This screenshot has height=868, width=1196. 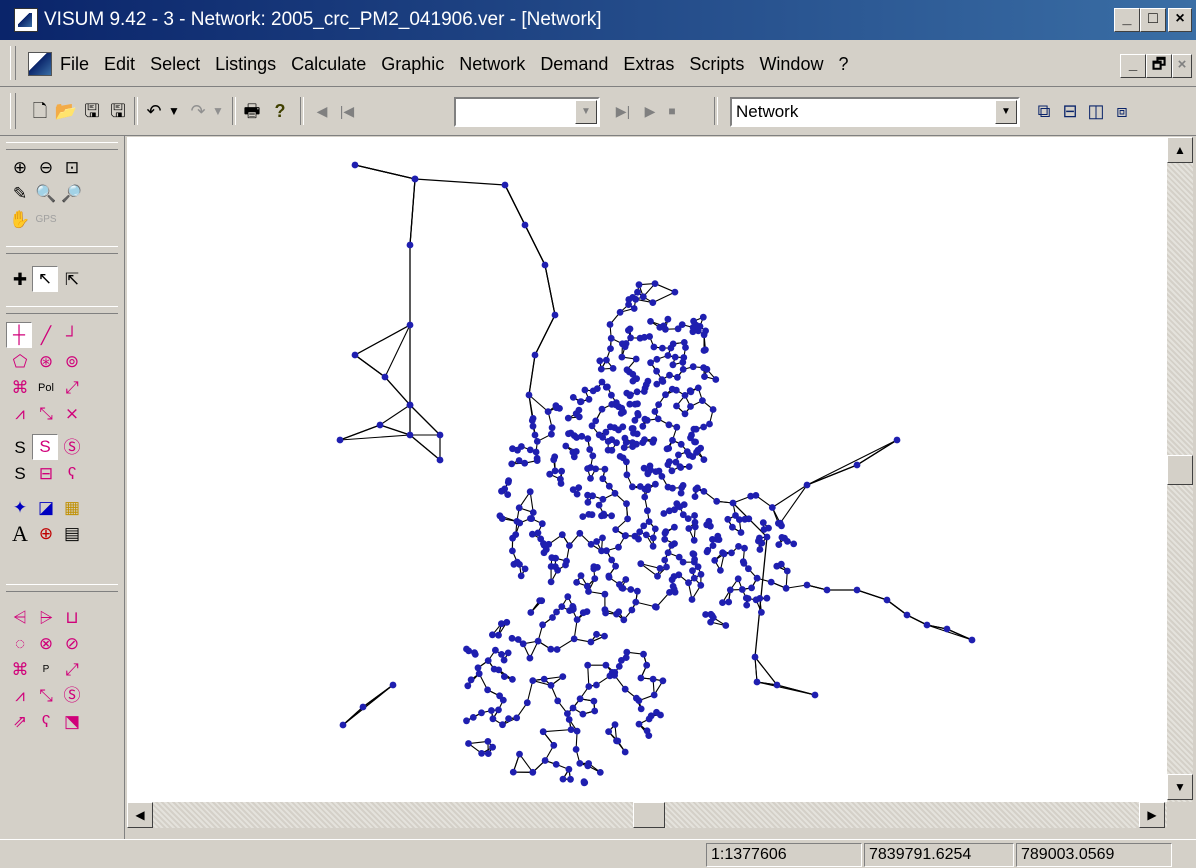 What do you see at coordinates (62, 250) in the screenshot?
I see `palette-header` at bounding box center [62, 250].